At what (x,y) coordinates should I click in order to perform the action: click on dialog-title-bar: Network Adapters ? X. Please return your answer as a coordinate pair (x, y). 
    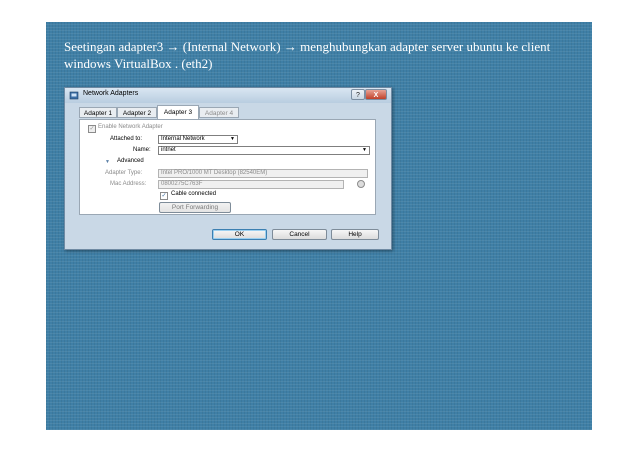
    Looking at the image, I should click on (228, 95).